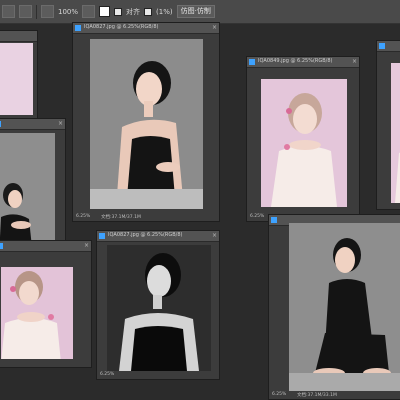 This screenshot has height=400, width=400. I want to click on options-bar: 100% 对齐 (1%) 仿图·仿制, so click(200, 12).